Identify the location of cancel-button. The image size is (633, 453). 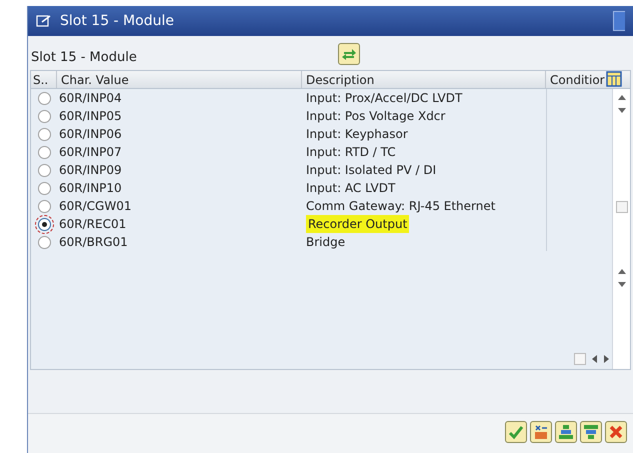
(616, 431).